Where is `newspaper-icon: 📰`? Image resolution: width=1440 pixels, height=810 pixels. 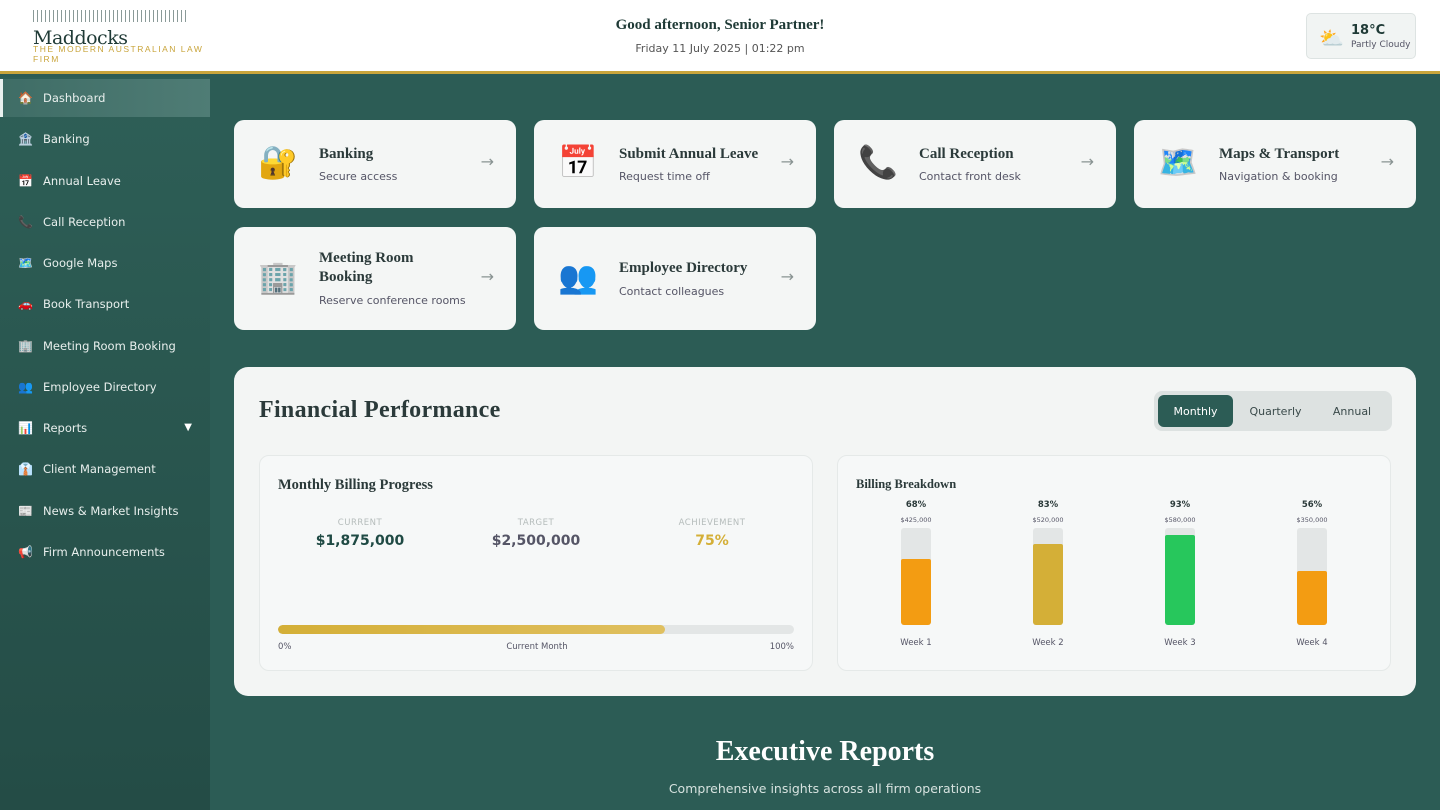
newspaper-icon: 📰 is located at coordinates (25, 511).